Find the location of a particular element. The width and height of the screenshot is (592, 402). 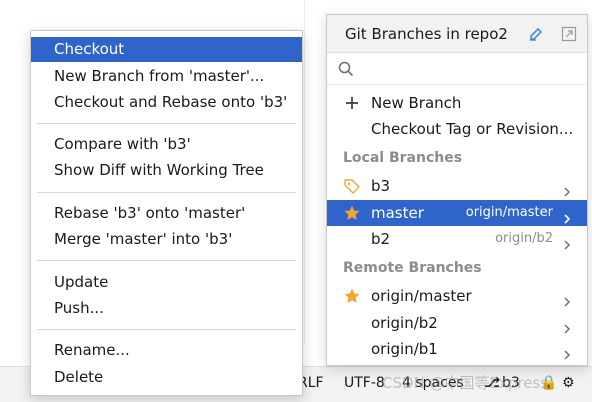

menu-item-delete: Delete is located at coordinates (166, 377).